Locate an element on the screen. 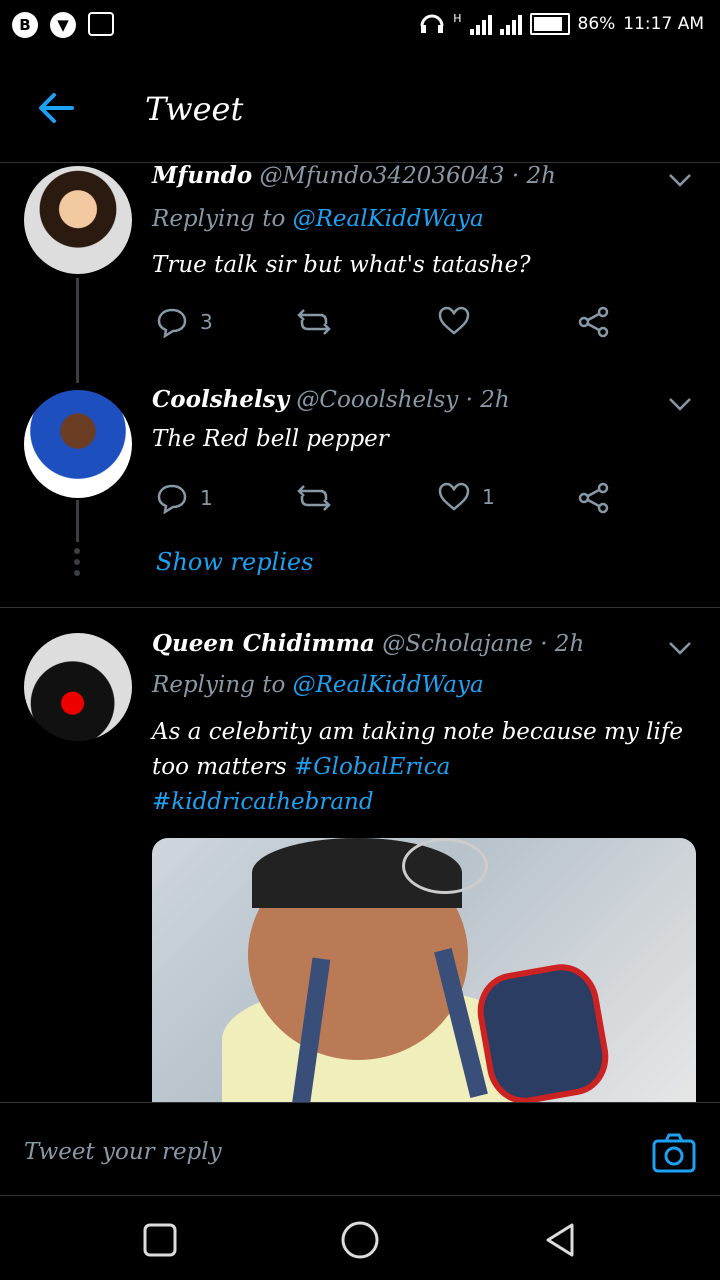  page-title: Tweet is located at coordinates (194, 109).